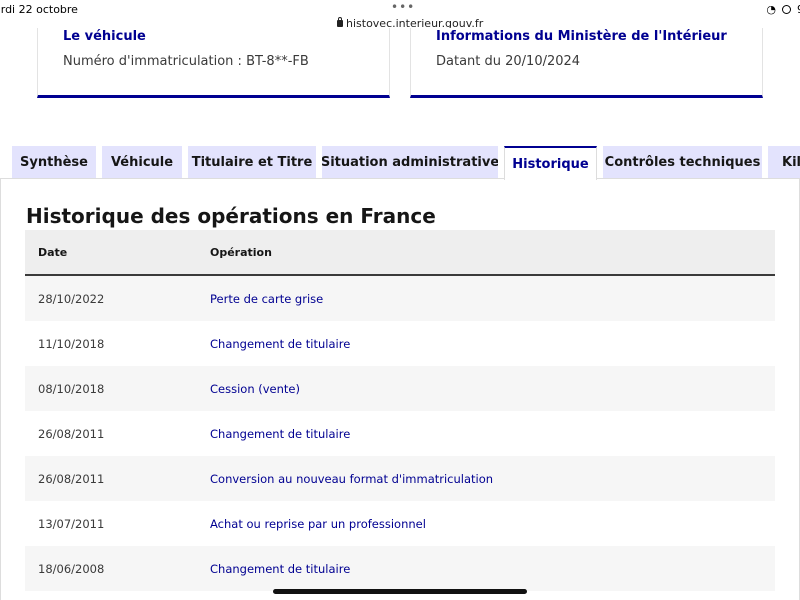 The height and width of the screenshot is (600, 800). What do you see at coordinates (581, 36) in the screenshot?
I see `ministry-card-title: Informations du Ministère de l'Intérieur` at bounding box center [581, 36].